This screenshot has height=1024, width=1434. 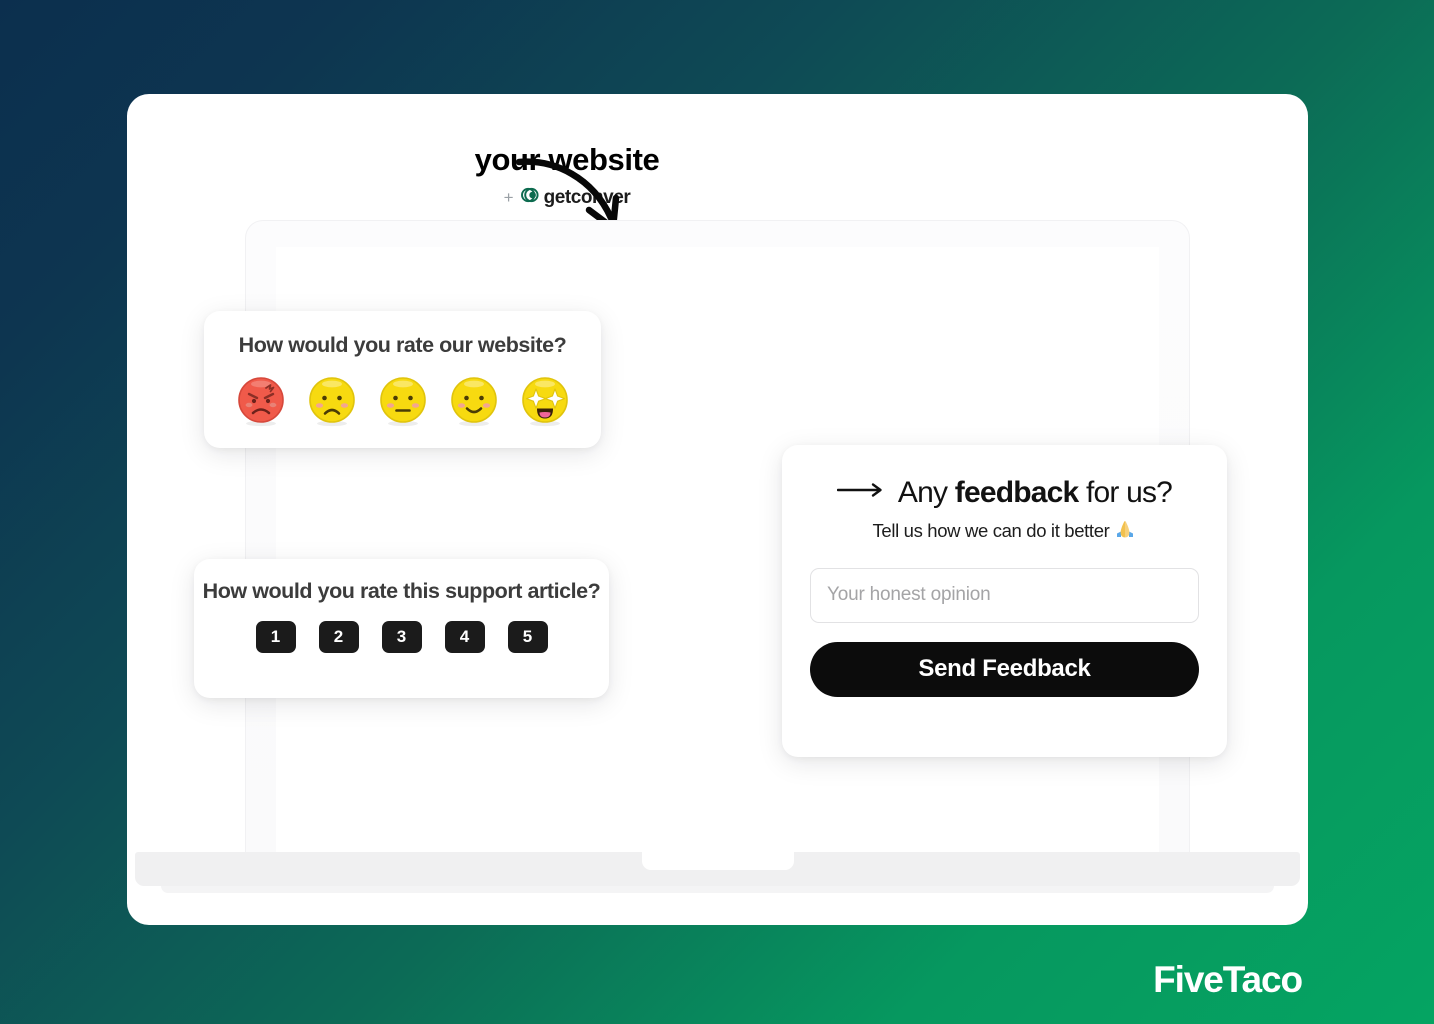 What do you see at coordinates (275, 636) in the screenshot?
I see `rating-option-1: 1` at bounding box center [275, 636].